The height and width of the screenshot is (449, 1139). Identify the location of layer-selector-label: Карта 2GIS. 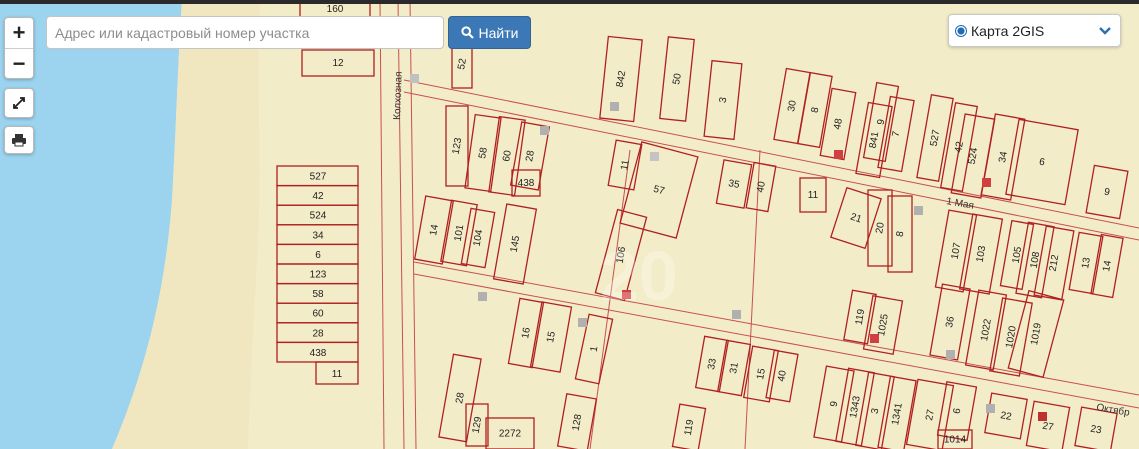
(1008, 30).